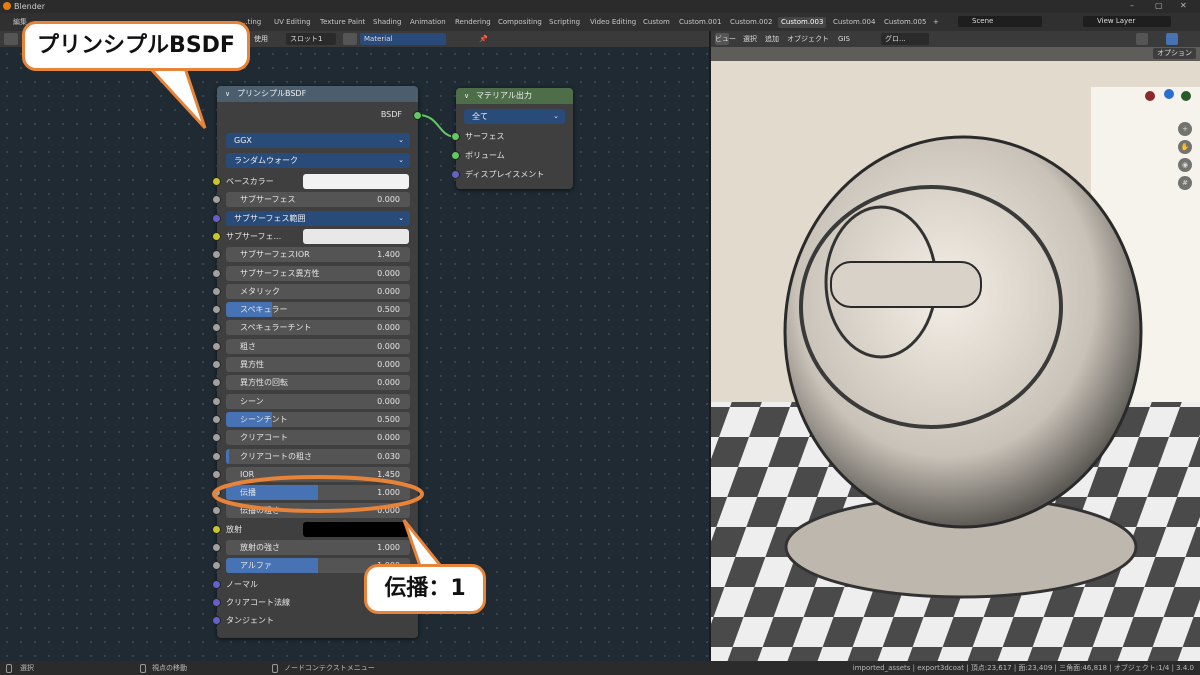 This screenshot has height=675, width=1200. Describe the element at coordinates (318, 200) in the screenshot. I see `subsurface-field: サブサーフェス 0.000` at that location.